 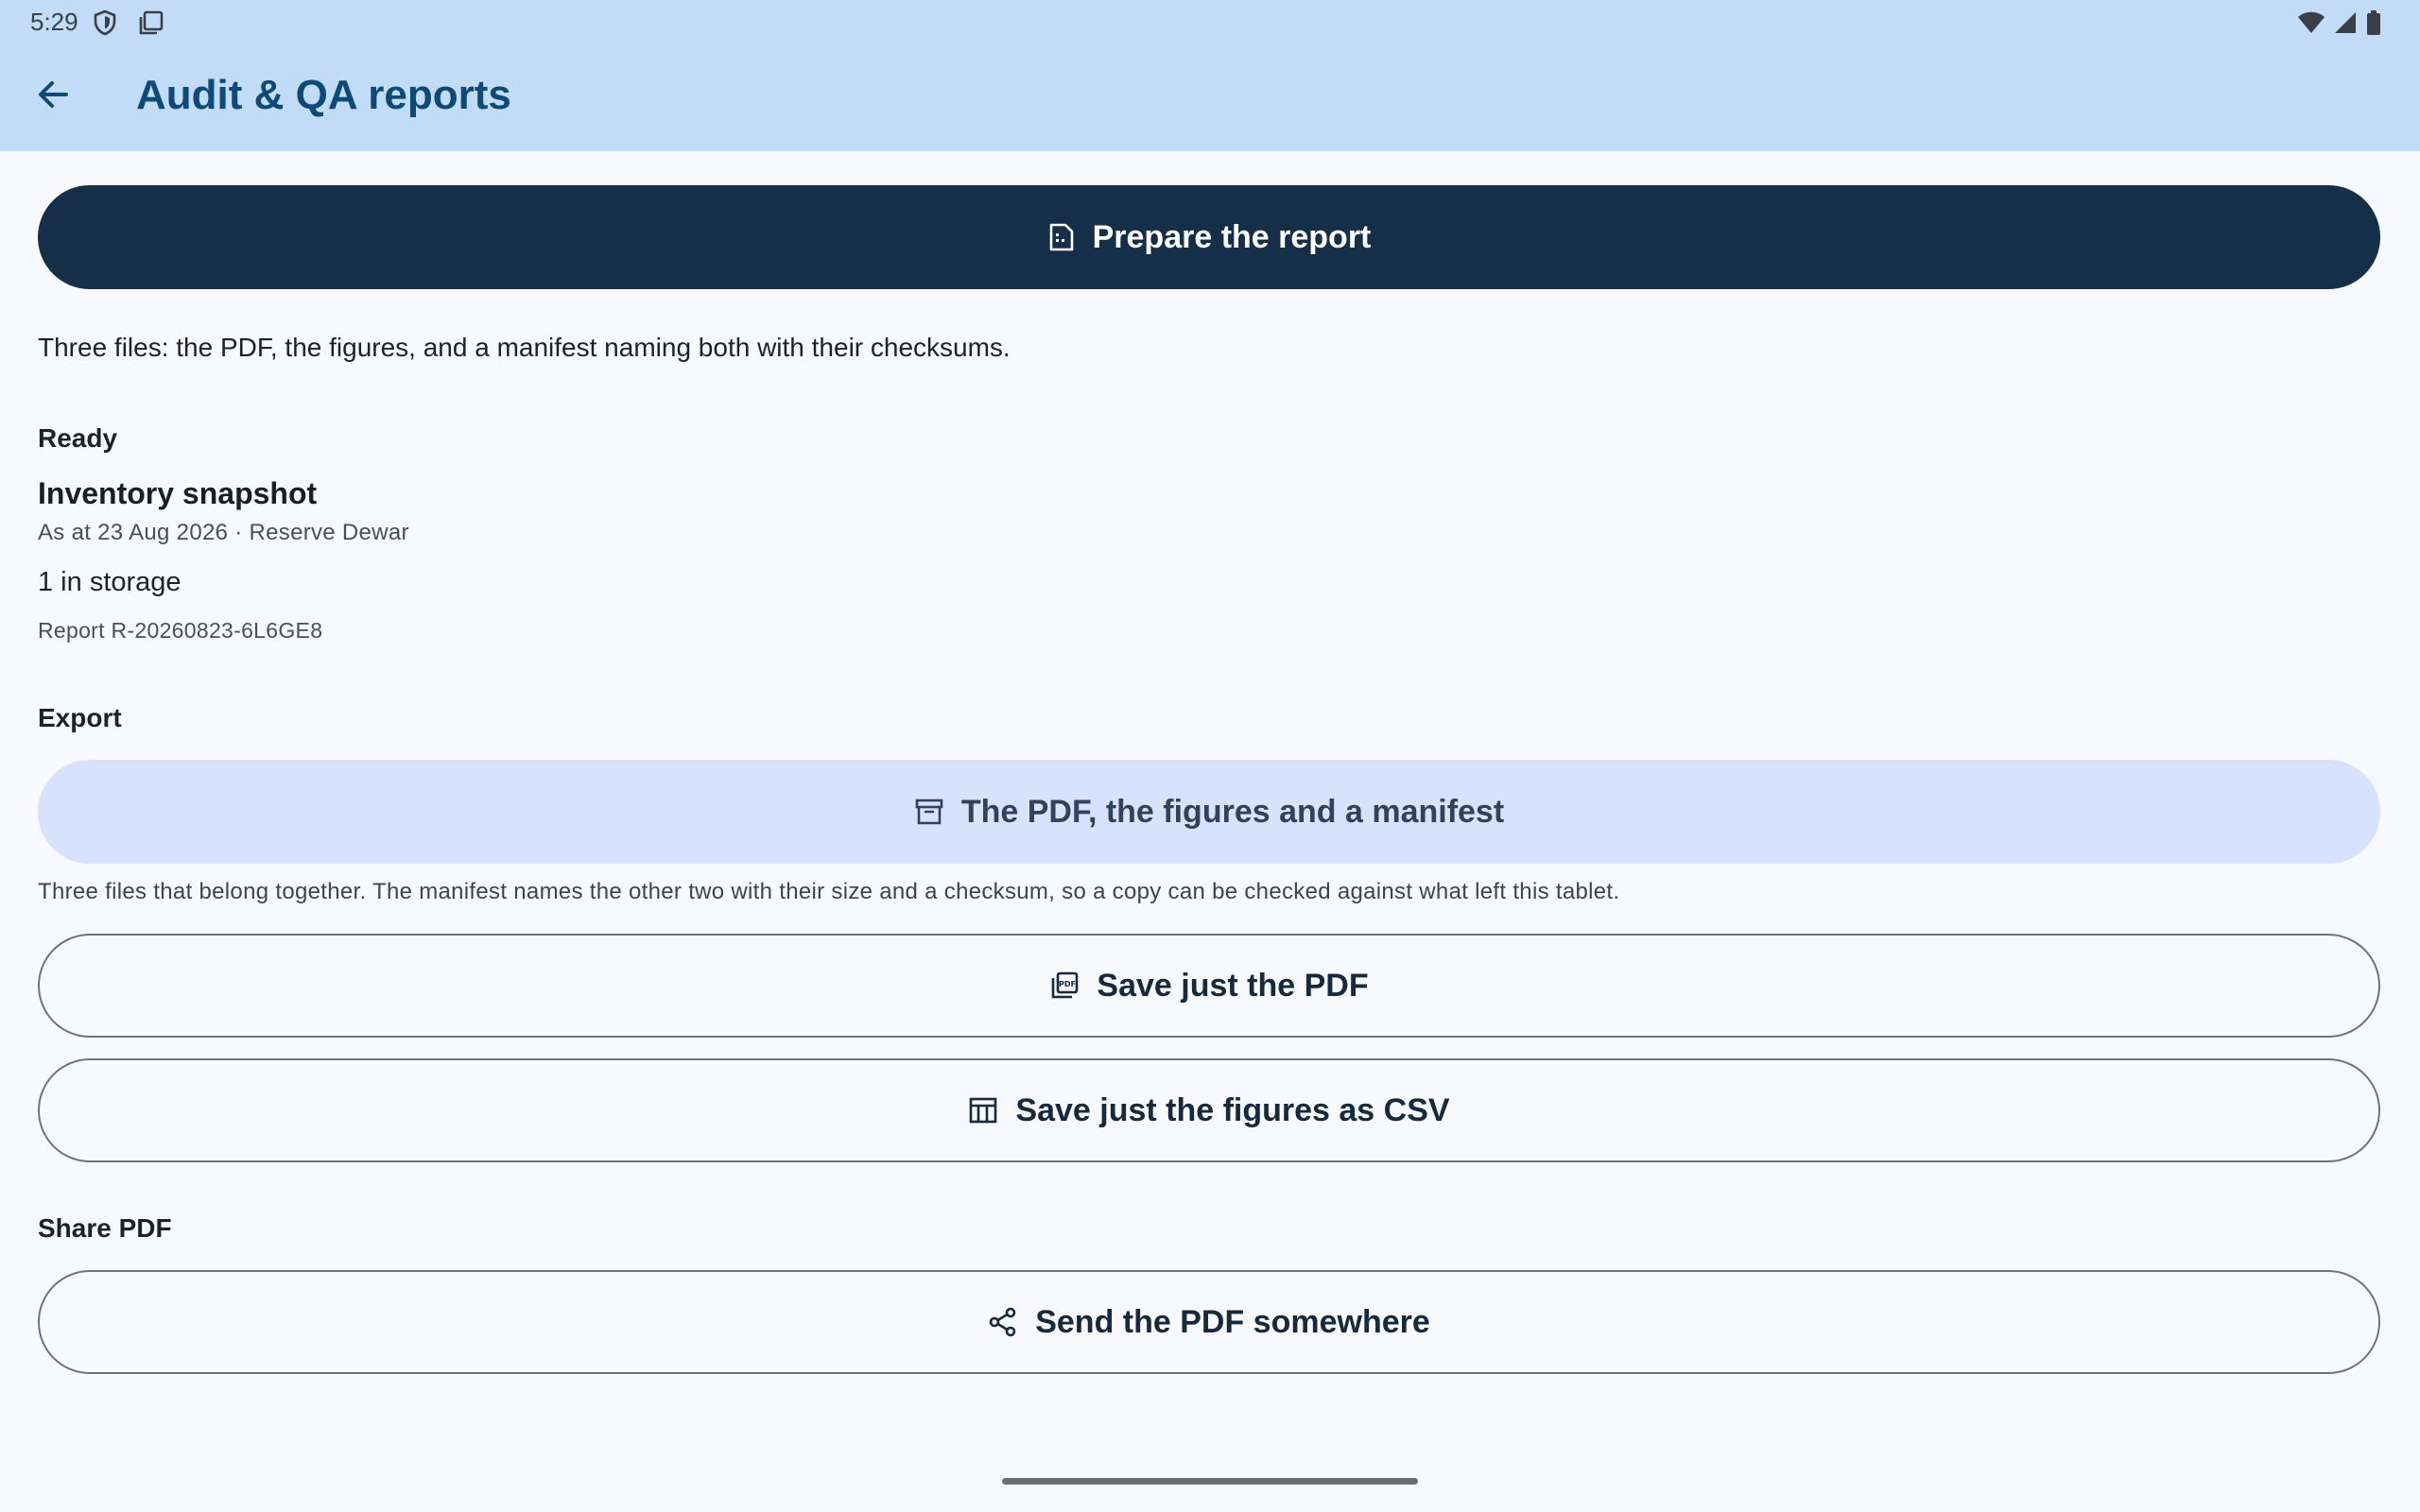 What do you see at coordinates (1003, 1322) in the screenshot?
I see `share-icon` at bounding box center [1003, 1322].